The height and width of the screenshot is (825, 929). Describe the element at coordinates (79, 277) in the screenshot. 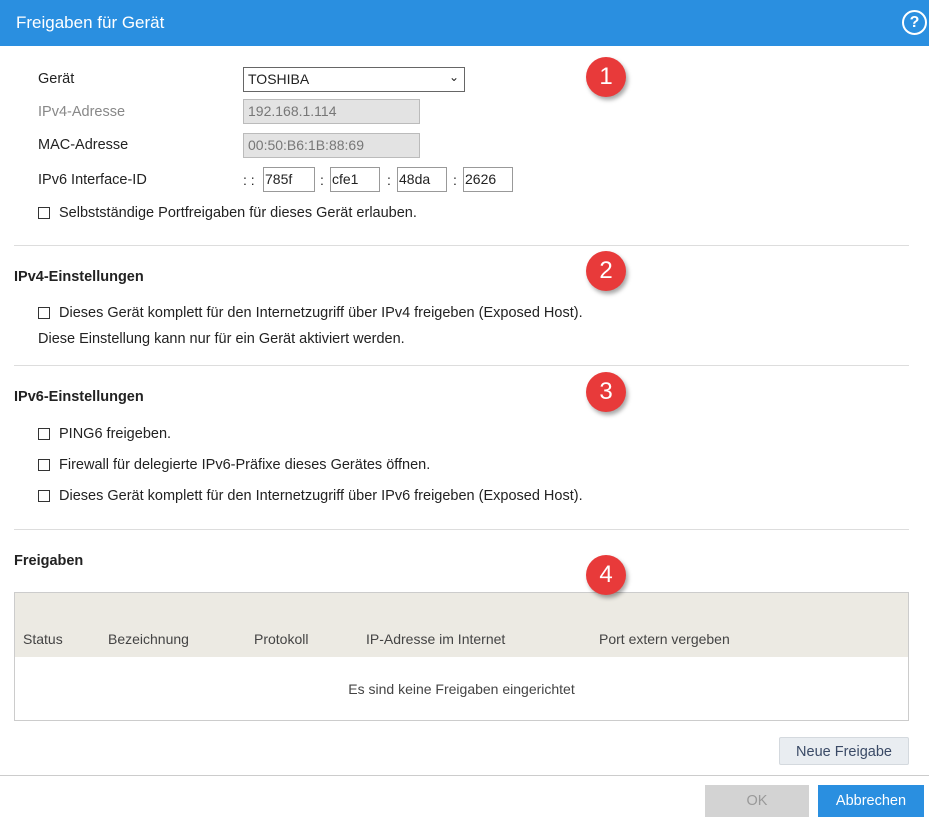

I see `ipv4-section-title: IPv4-Einstellungen` at that location.